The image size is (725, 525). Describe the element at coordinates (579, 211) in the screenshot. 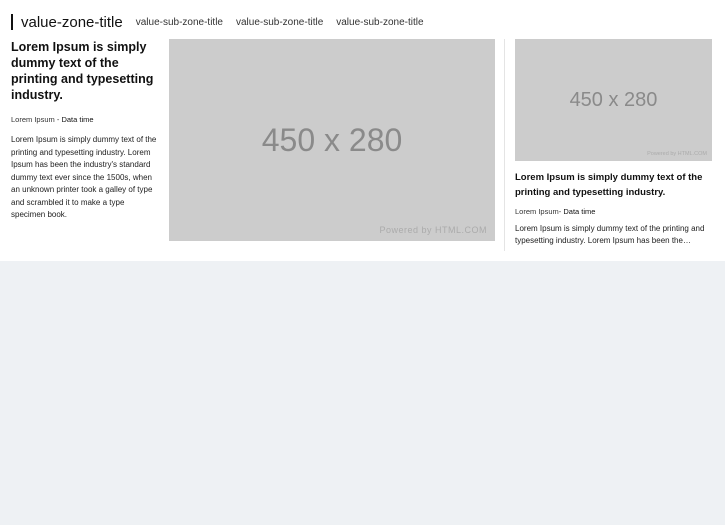

I see `side-article-time: Data time` at that location.